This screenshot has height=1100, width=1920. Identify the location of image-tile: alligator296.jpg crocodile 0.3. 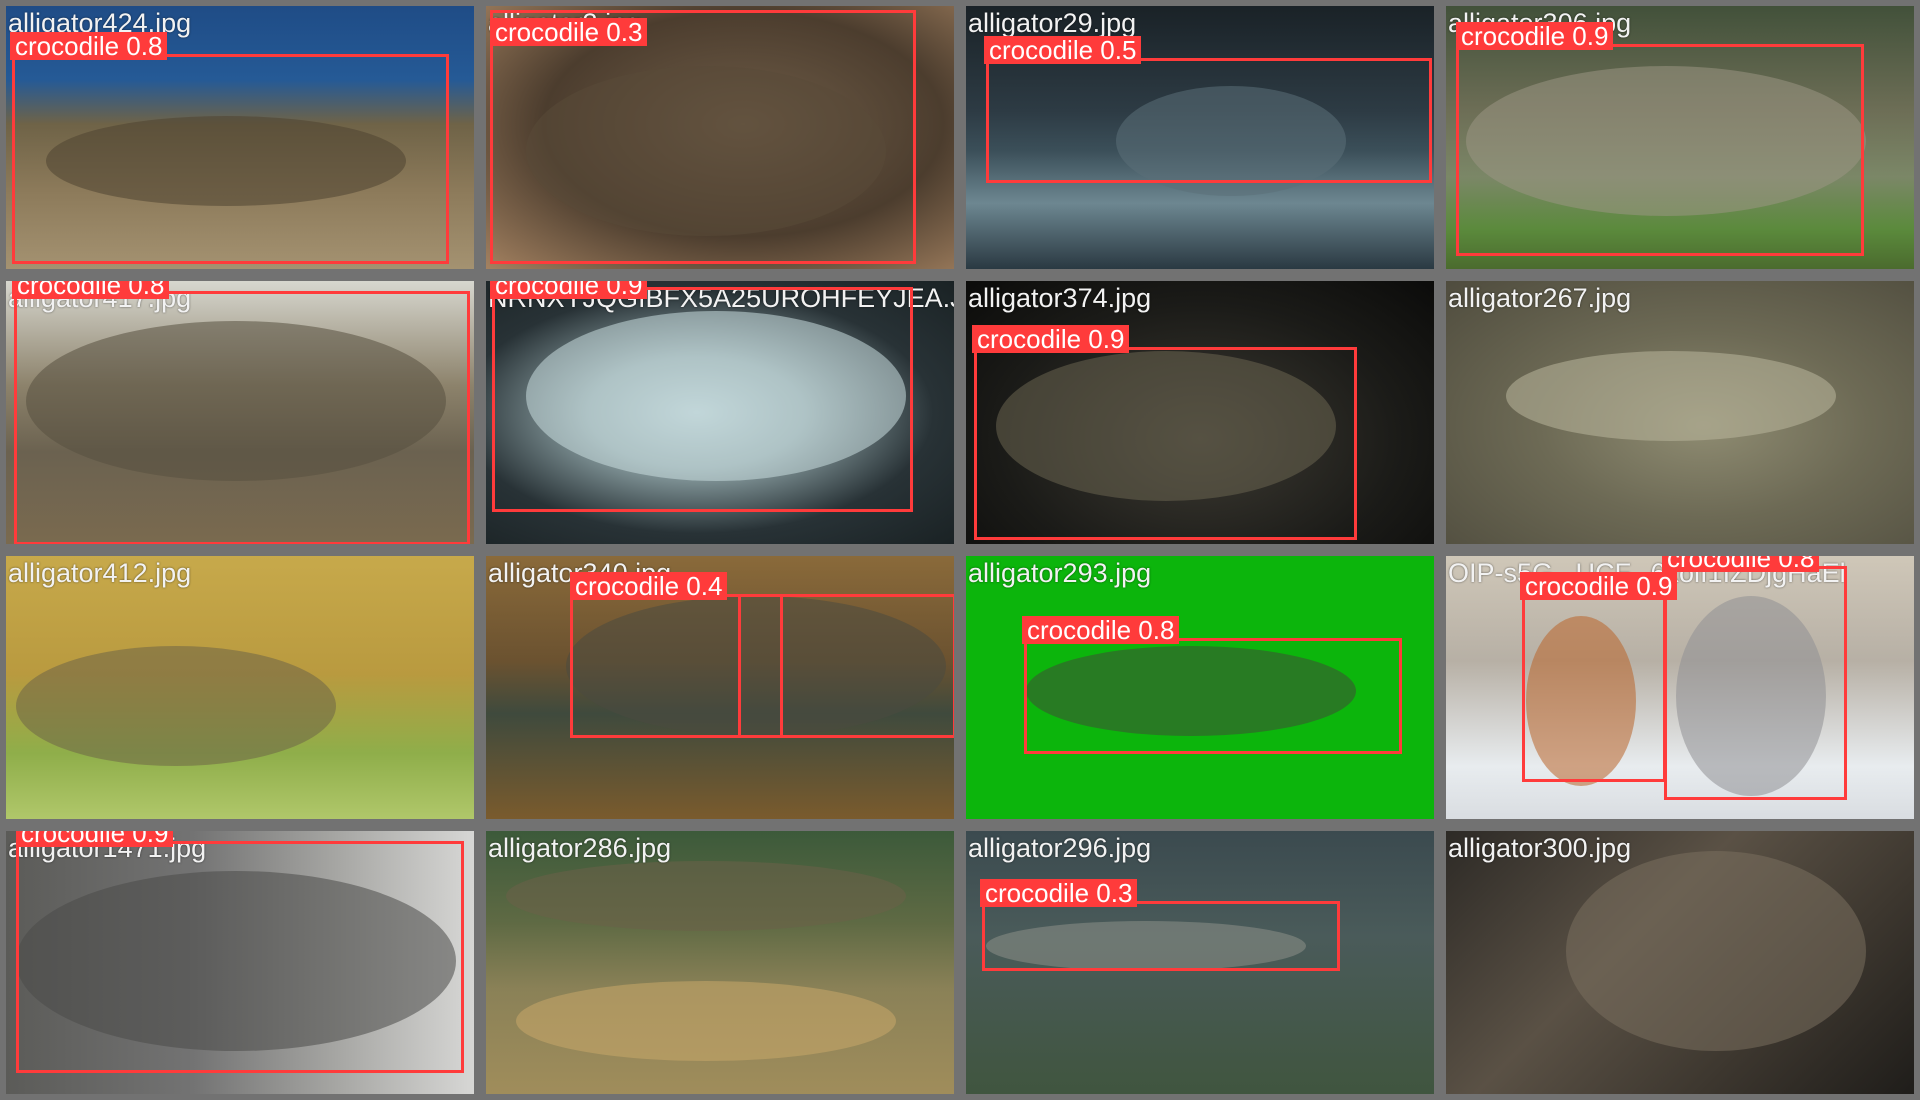
(1200, 962).